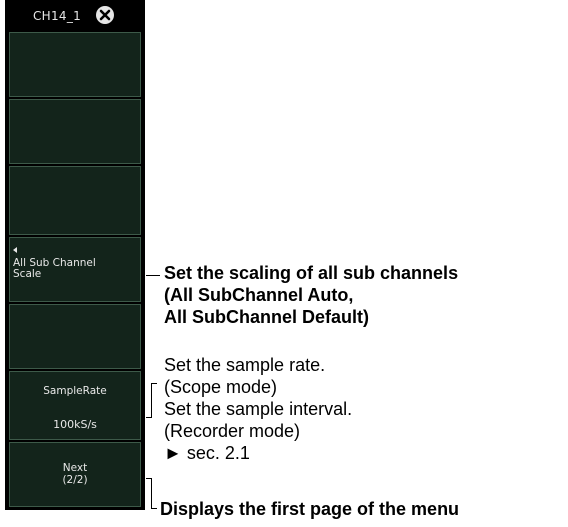  I want to click on menu-title-bar: CH14_1, so click(75, 15).